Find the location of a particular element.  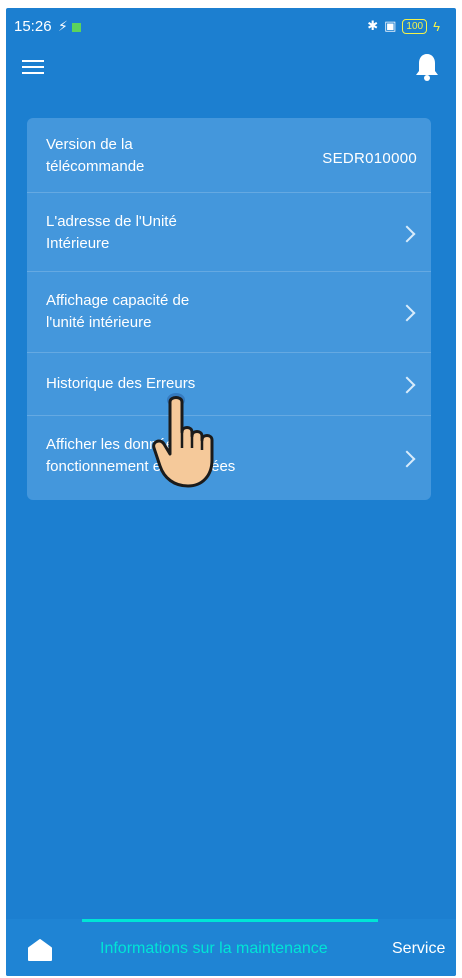

charging-icon: ϟ is located at coordinates (436, 26).